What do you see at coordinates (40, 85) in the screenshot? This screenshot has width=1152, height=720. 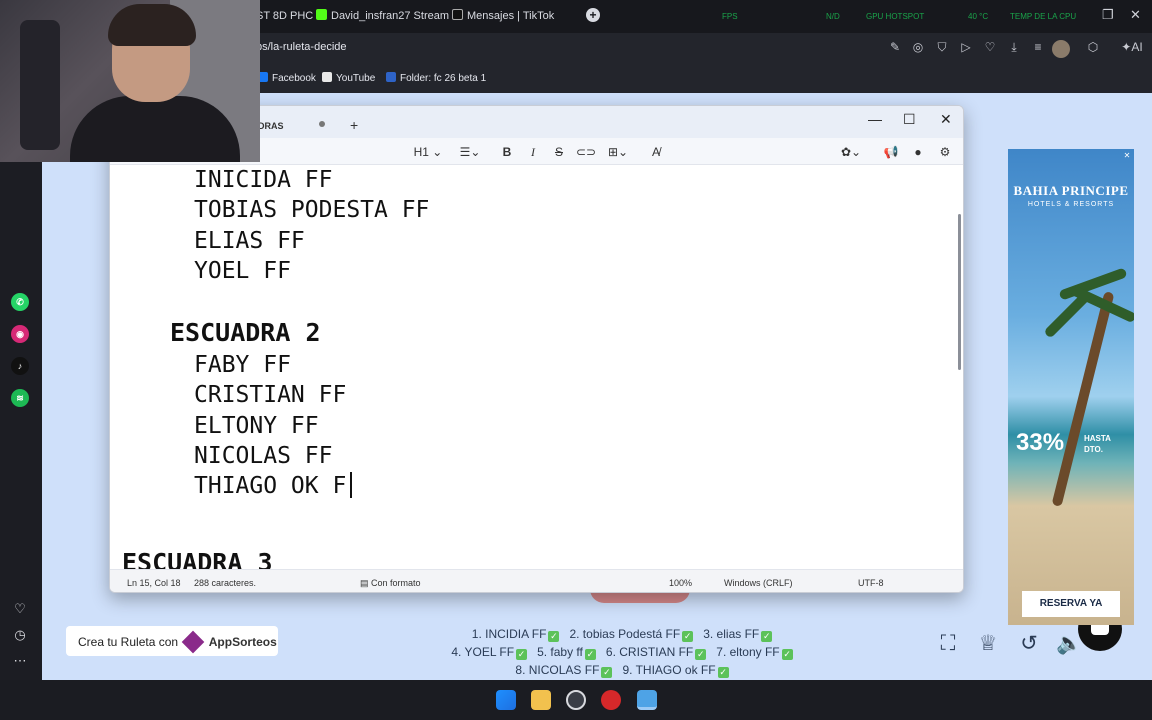 I see `webcam-mic-arm` at bounding box center [40, 85].